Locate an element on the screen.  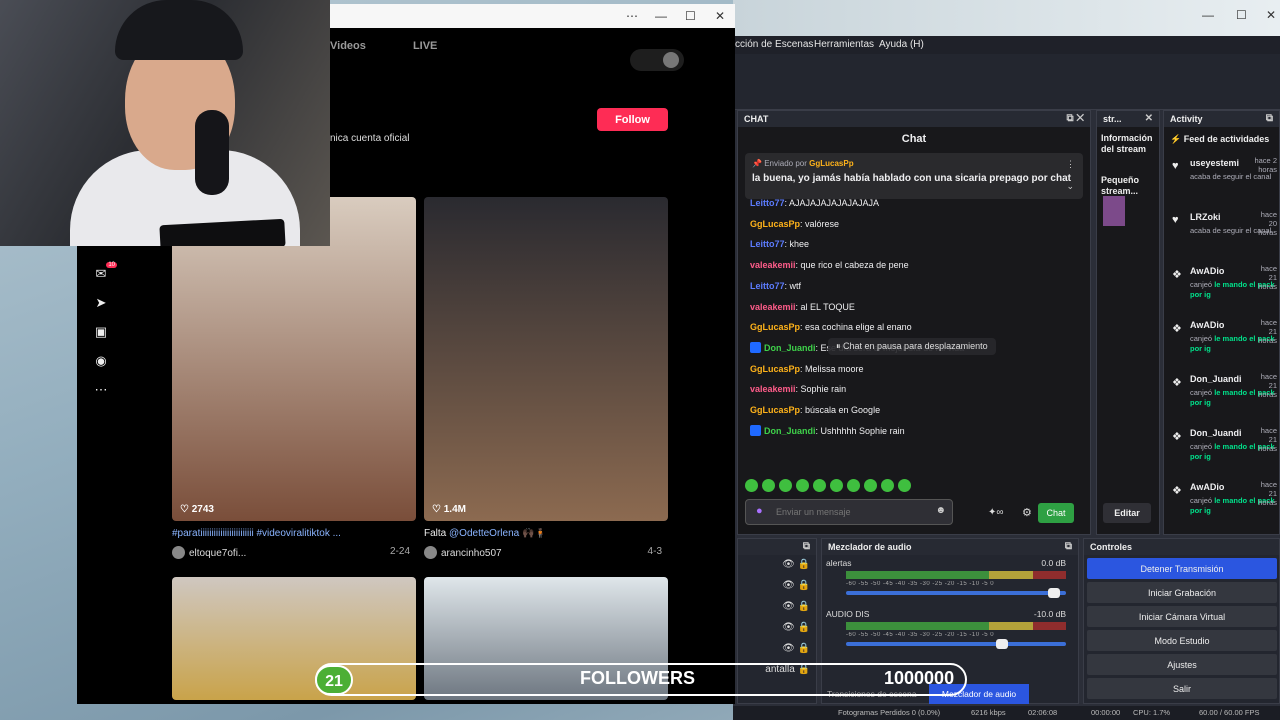
dock-close-icon: ✕ is located at coordinates (1149, 118).